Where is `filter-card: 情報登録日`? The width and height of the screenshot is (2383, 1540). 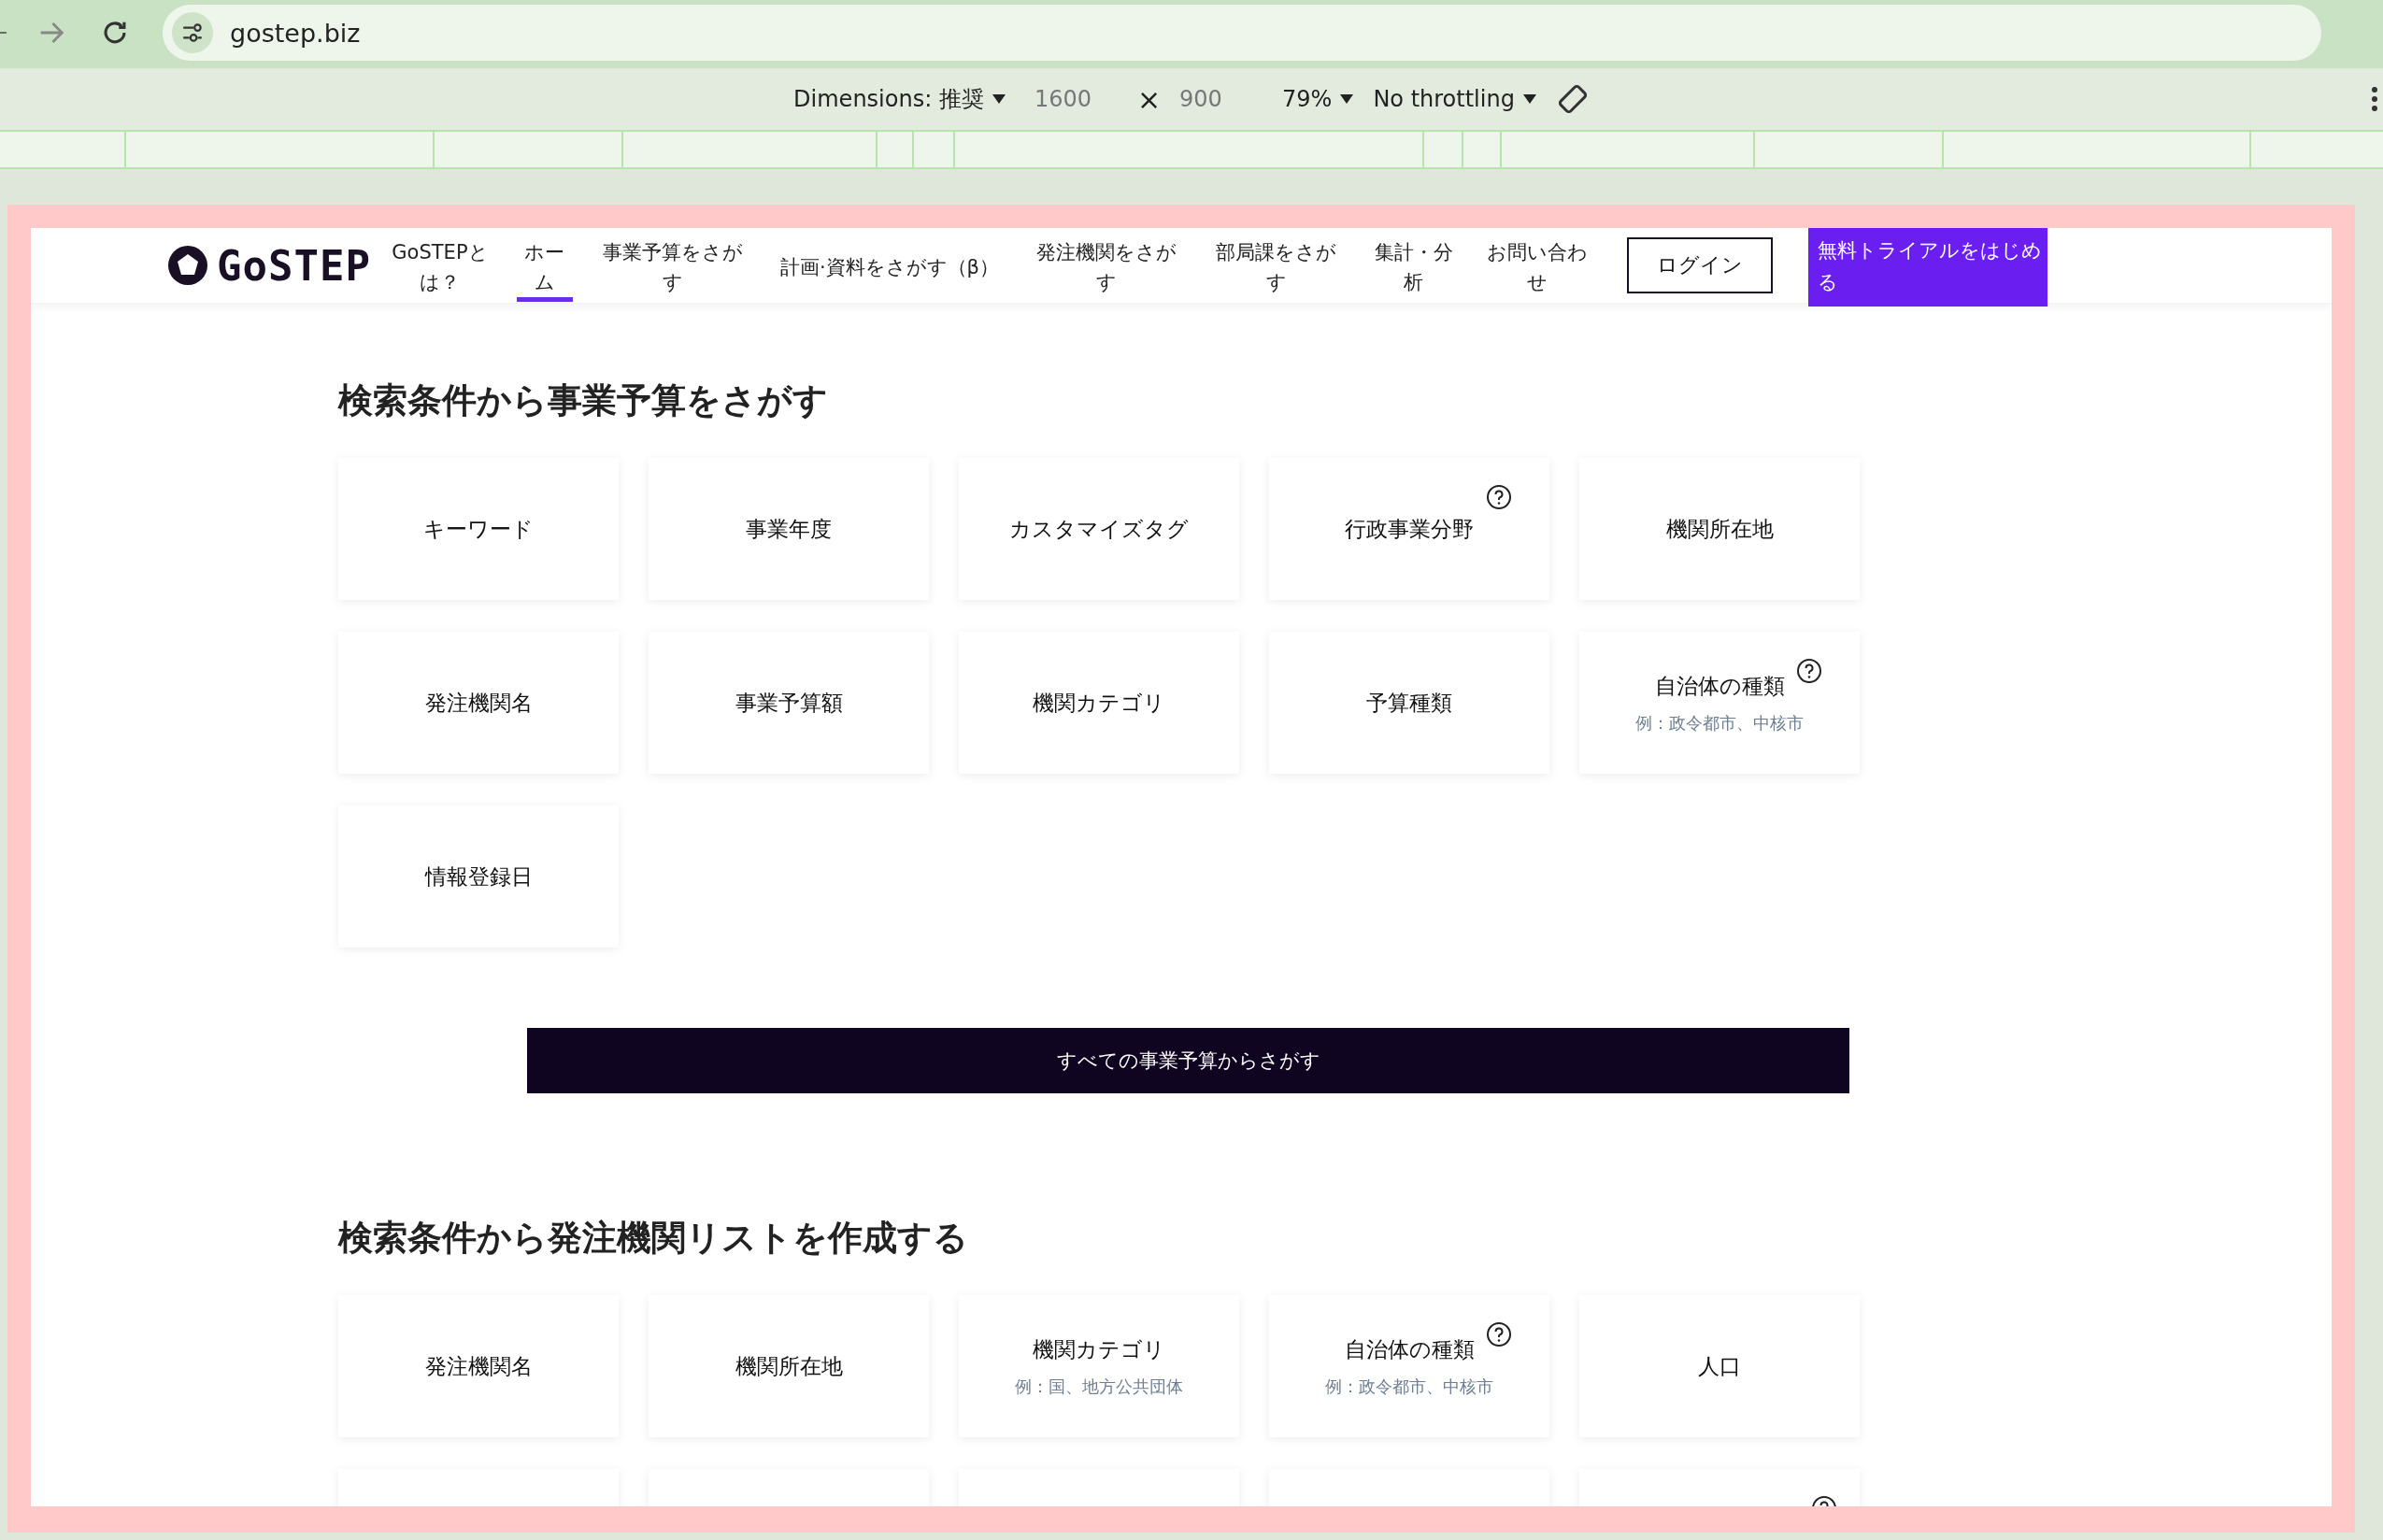 filter-card: 情報登録日 is located at coordinates (479, 877).